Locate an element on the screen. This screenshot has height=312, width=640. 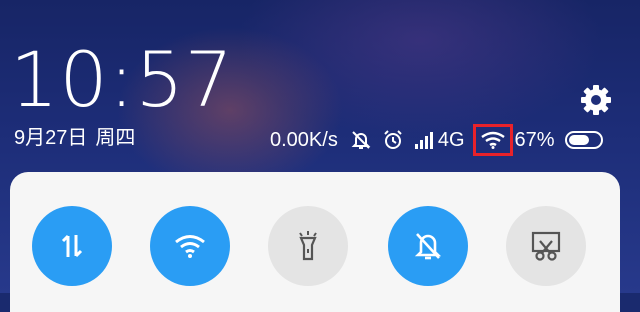
date-label: 9月27日 is located at coordinates (51, 138).